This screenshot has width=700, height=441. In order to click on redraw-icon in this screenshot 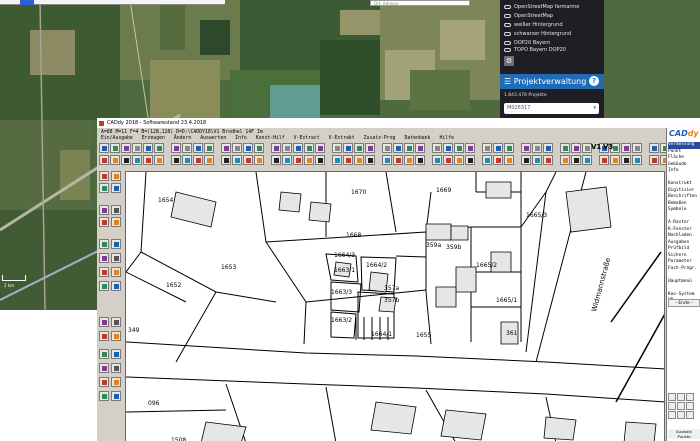, I will do `click(690, 406)`.